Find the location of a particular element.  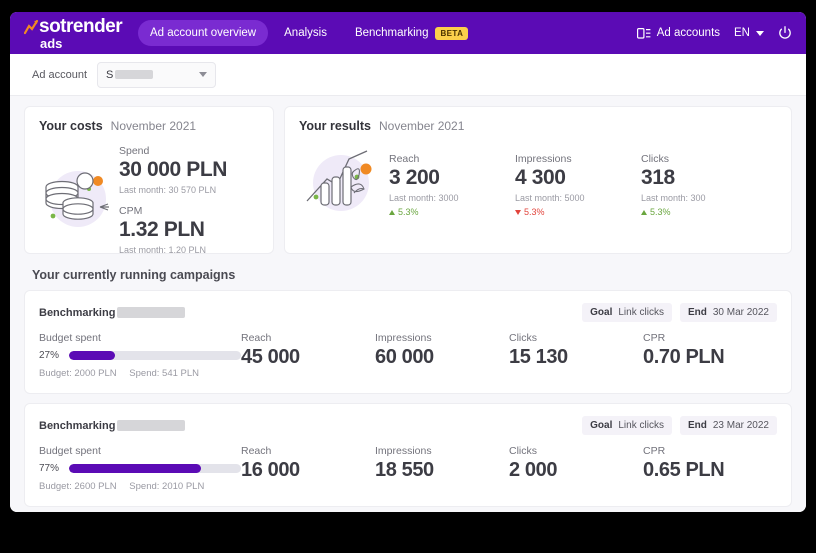

campaign-1-budget-footer: Budget: 2000 PLN Spend: 541 PLN is located at coordinates (140, 373).